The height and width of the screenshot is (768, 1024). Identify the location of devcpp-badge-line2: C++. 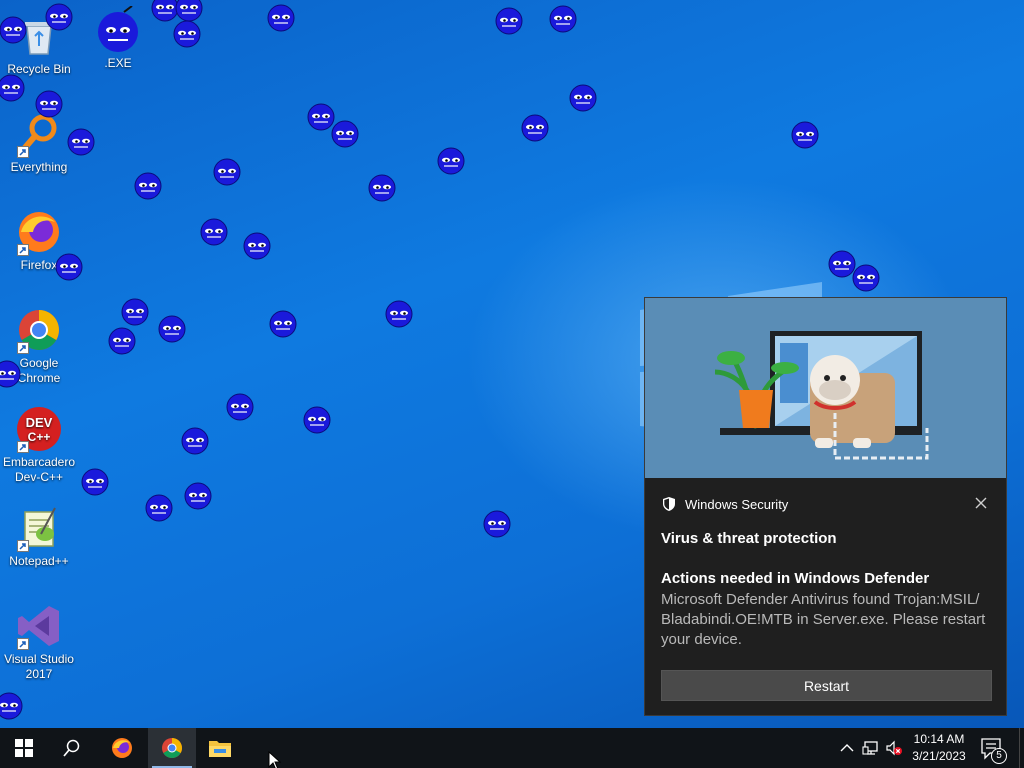
(39, 437).